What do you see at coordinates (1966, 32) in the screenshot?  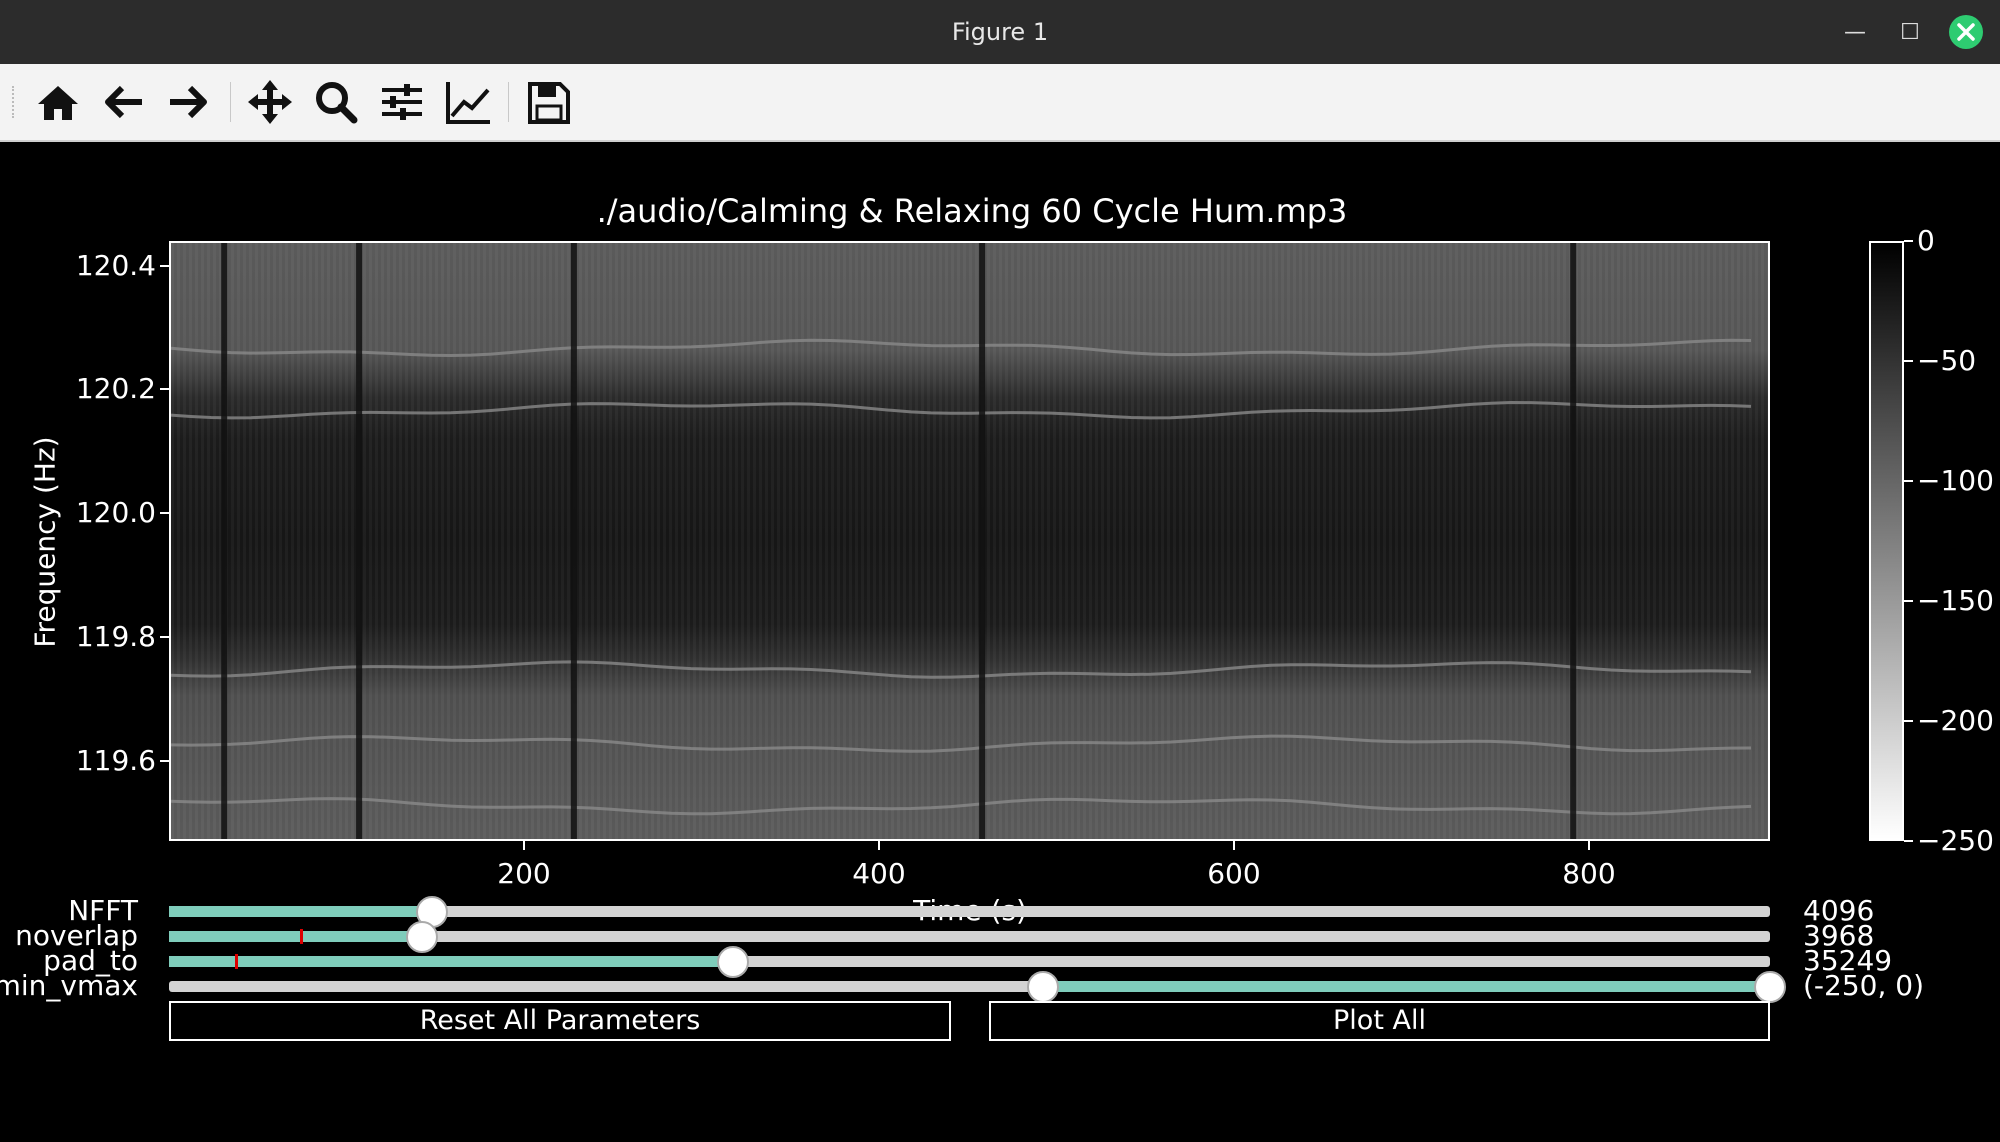 I see `close-icon` at bounding box center [1966, 32].